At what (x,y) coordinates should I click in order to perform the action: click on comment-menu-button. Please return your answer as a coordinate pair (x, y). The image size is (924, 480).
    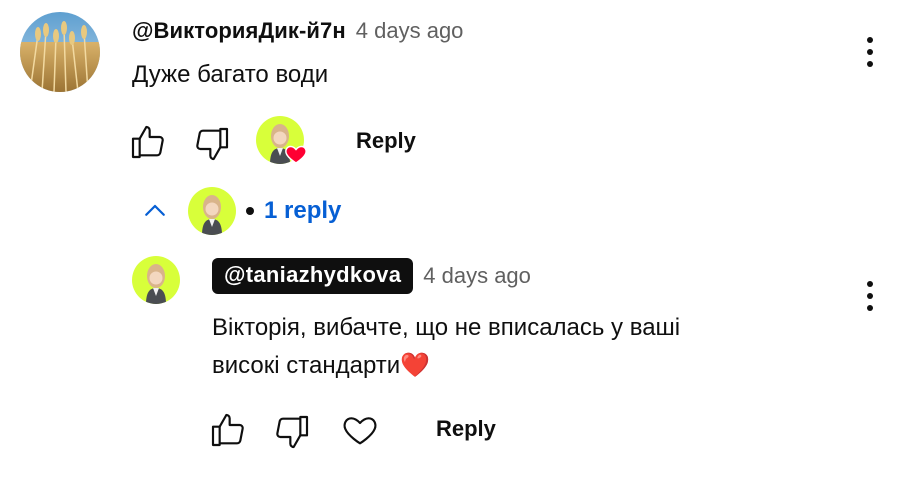
    Looking at the image, I should click on (870, 52).